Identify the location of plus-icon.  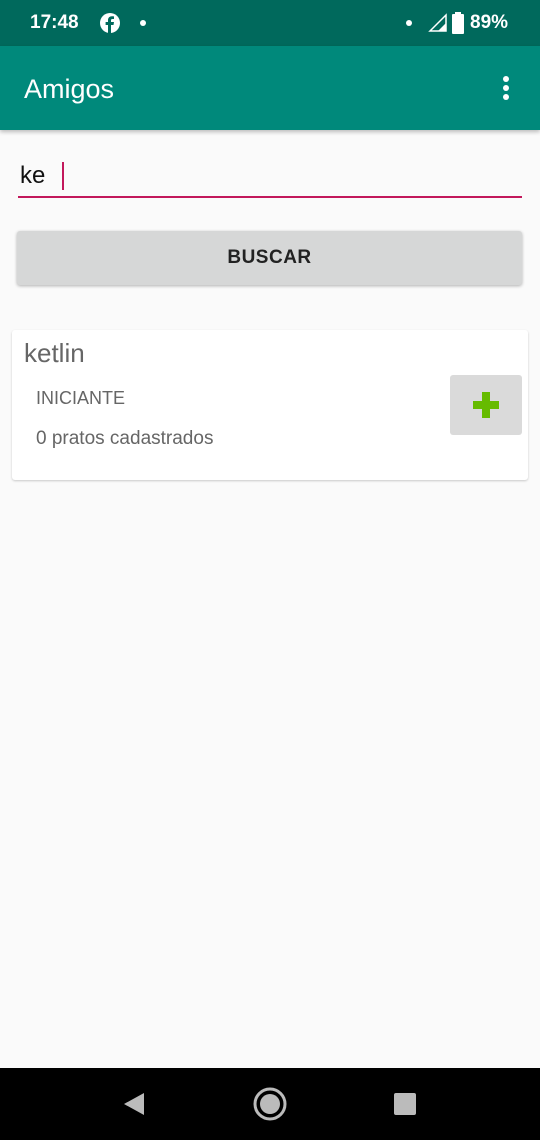
(486, 405).